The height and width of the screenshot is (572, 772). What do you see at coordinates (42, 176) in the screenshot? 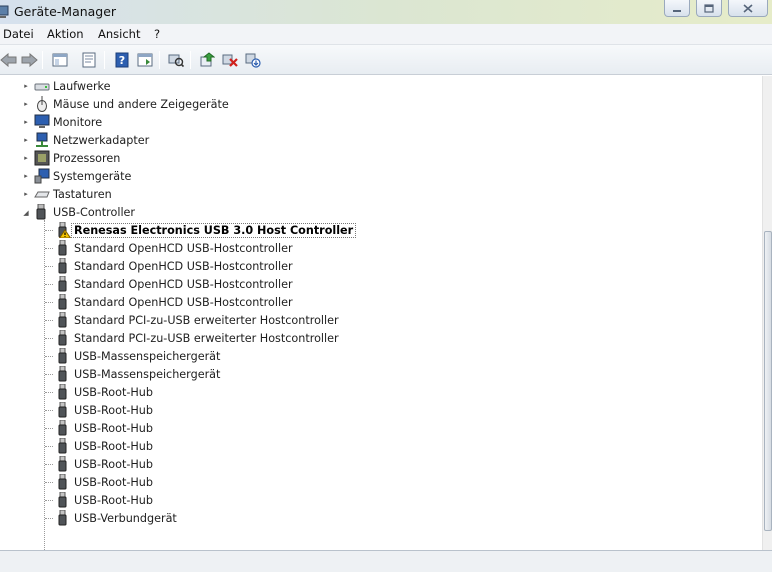
I see `system-device-icon` at bounding box center [42, 176].